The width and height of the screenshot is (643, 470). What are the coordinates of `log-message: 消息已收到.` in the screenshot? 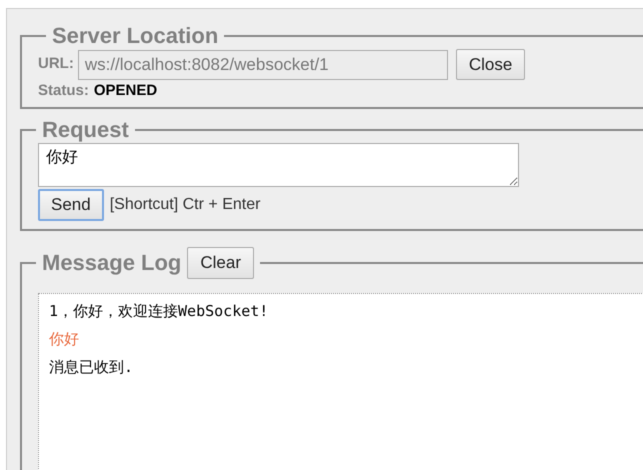 It's located at (91, 367).